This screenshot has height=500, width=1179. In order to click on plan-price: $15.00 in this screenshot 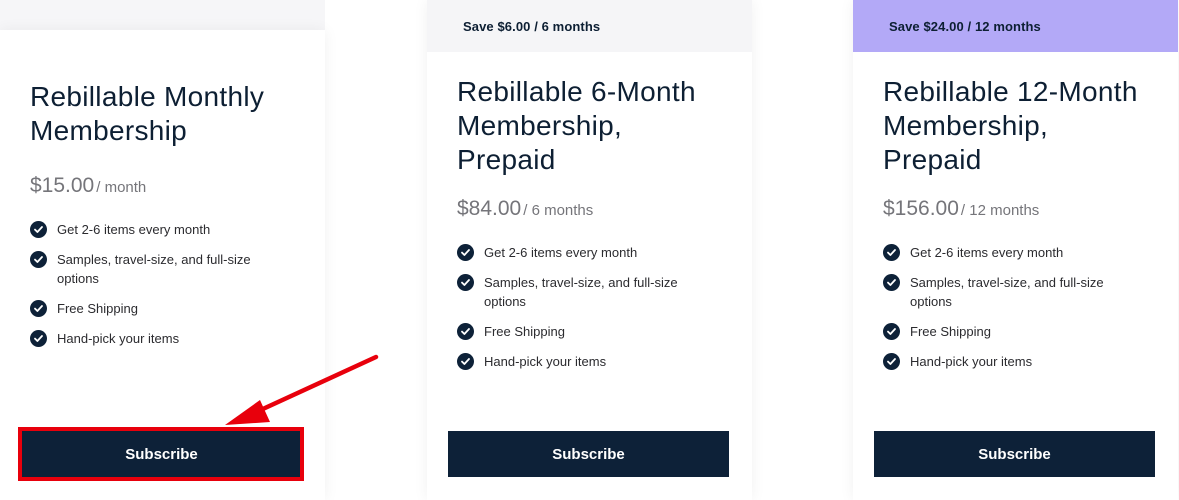, I will do `click(62, 185)`.